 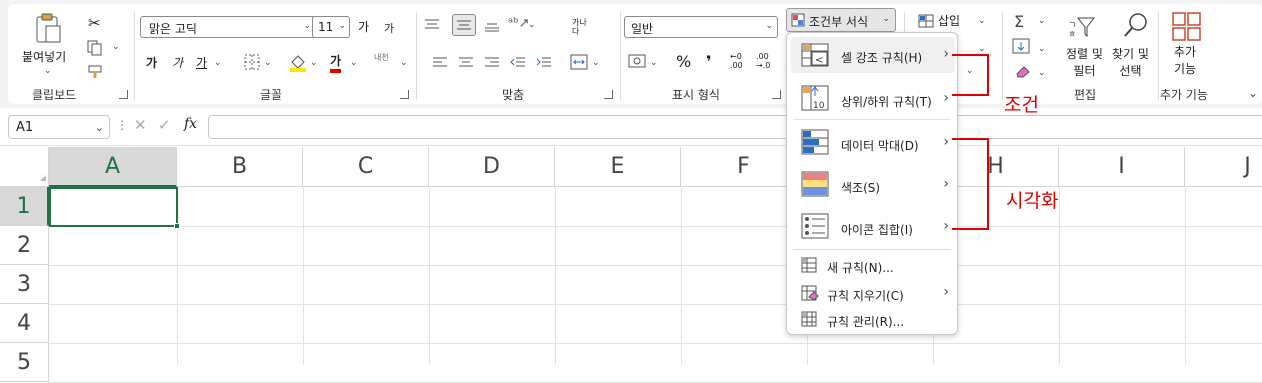 What do you see at coordinates (519, 23) in the screenshot?
I see `orientation-icon: ᵃᵇ↗` at bounding box center [519, 23].